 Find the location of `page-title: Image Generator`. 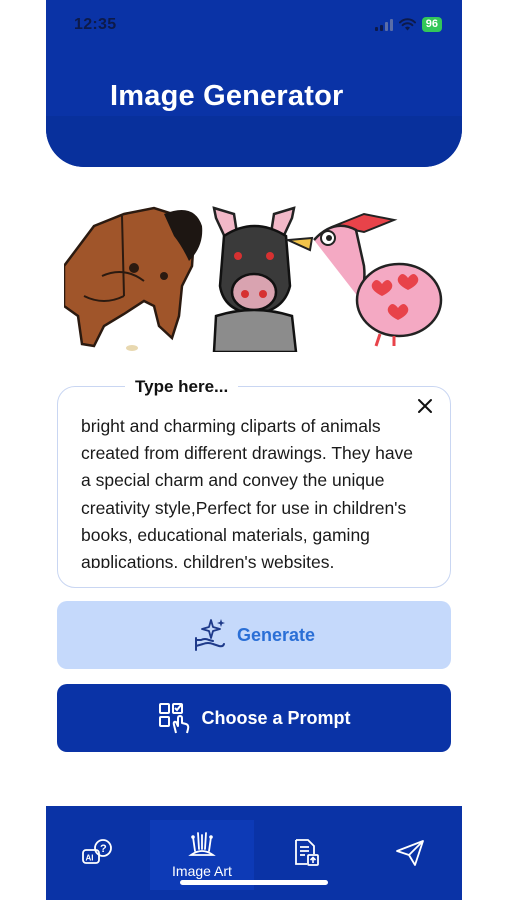

page-title: Image Generator is located at coordinates (227, 96).